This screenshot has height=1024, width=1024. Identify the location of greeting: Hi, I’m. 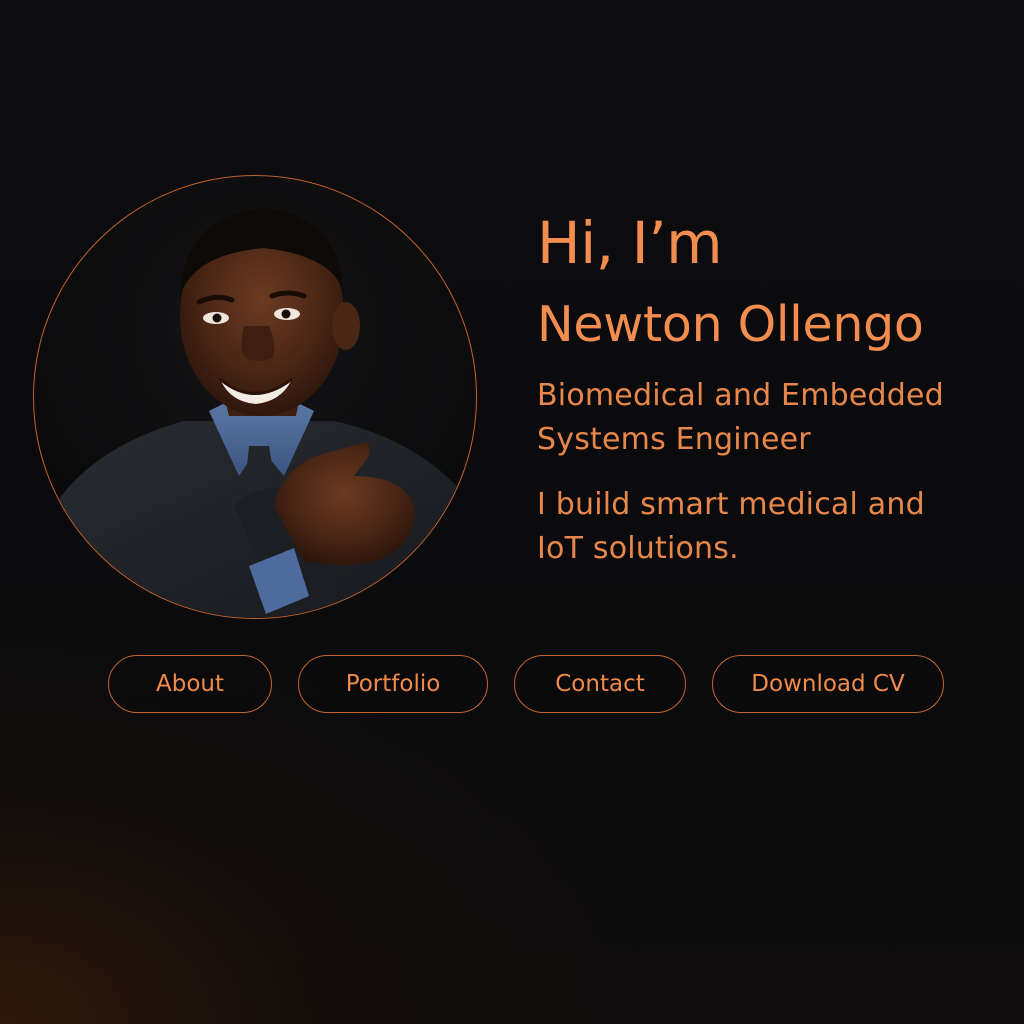
(630, 243).